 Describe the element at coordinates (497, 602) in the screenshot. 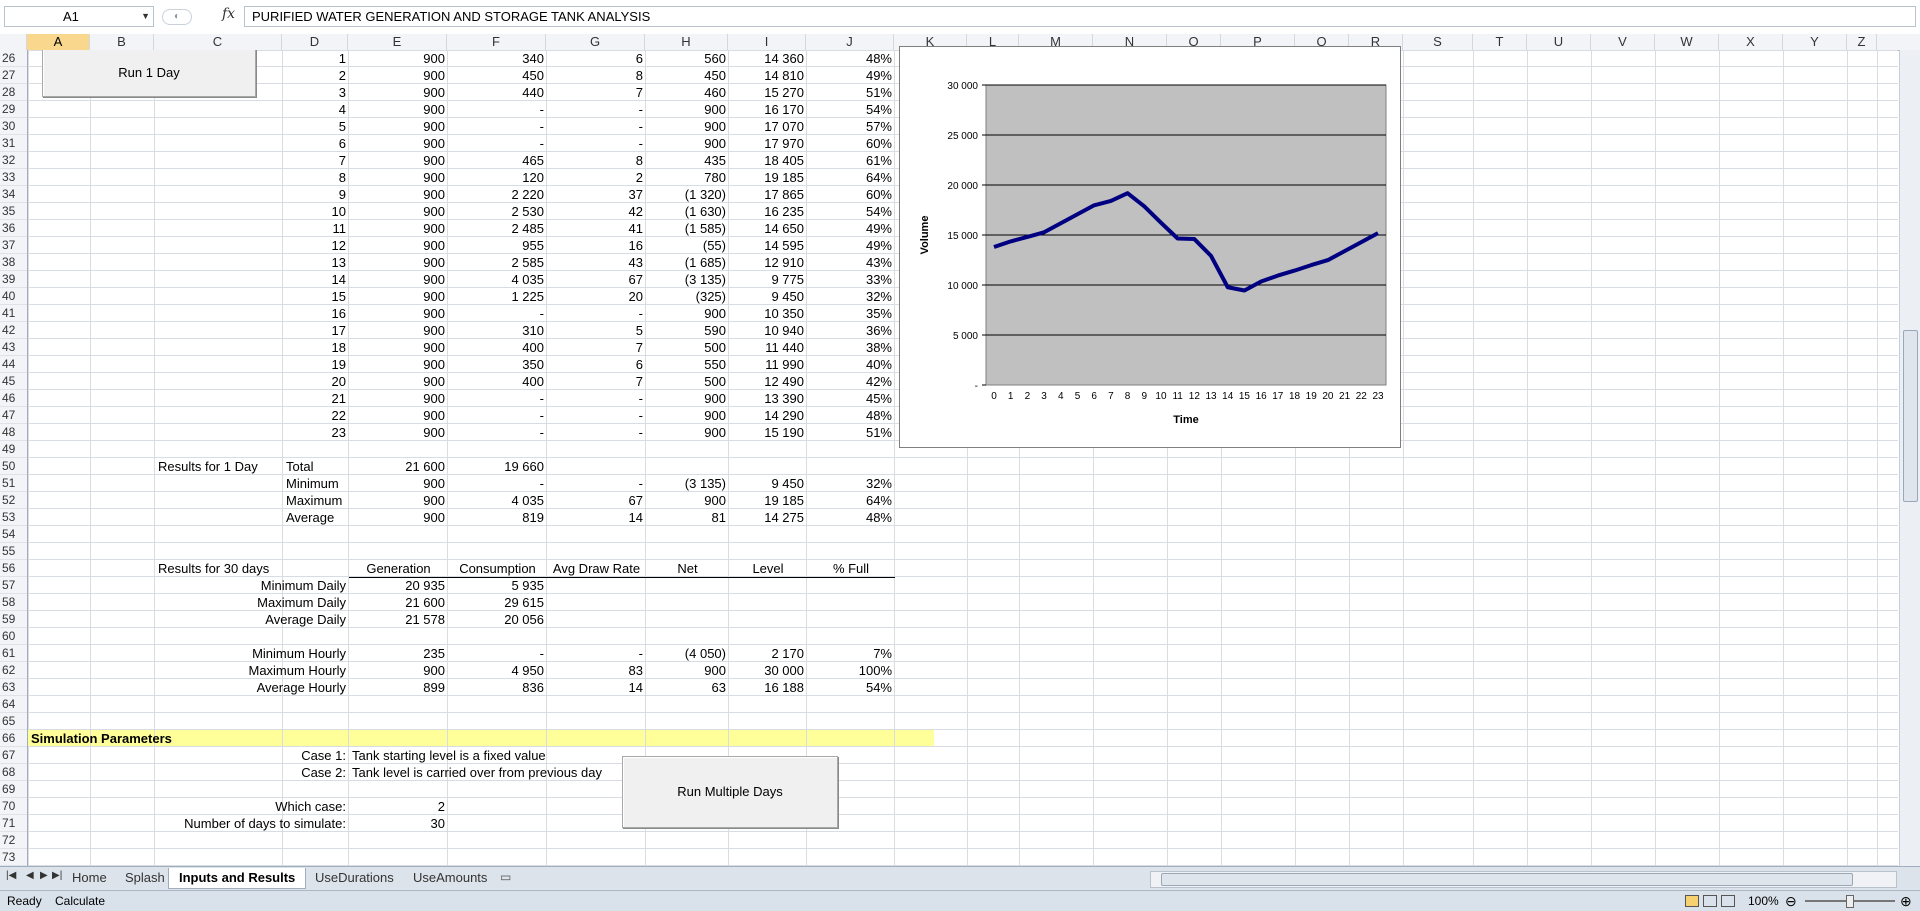

I see `results-30days-cell: 29 615` at that location.